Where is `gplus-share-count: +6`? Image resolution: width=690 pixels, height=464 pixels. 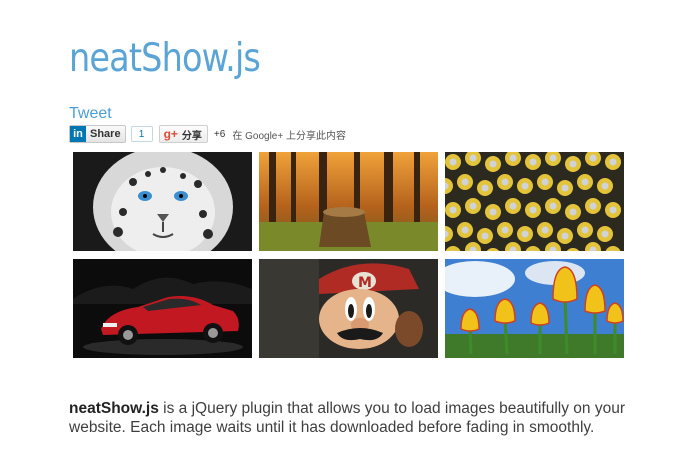 gplus-share-count: +6 is located at coordinates (219, 134).